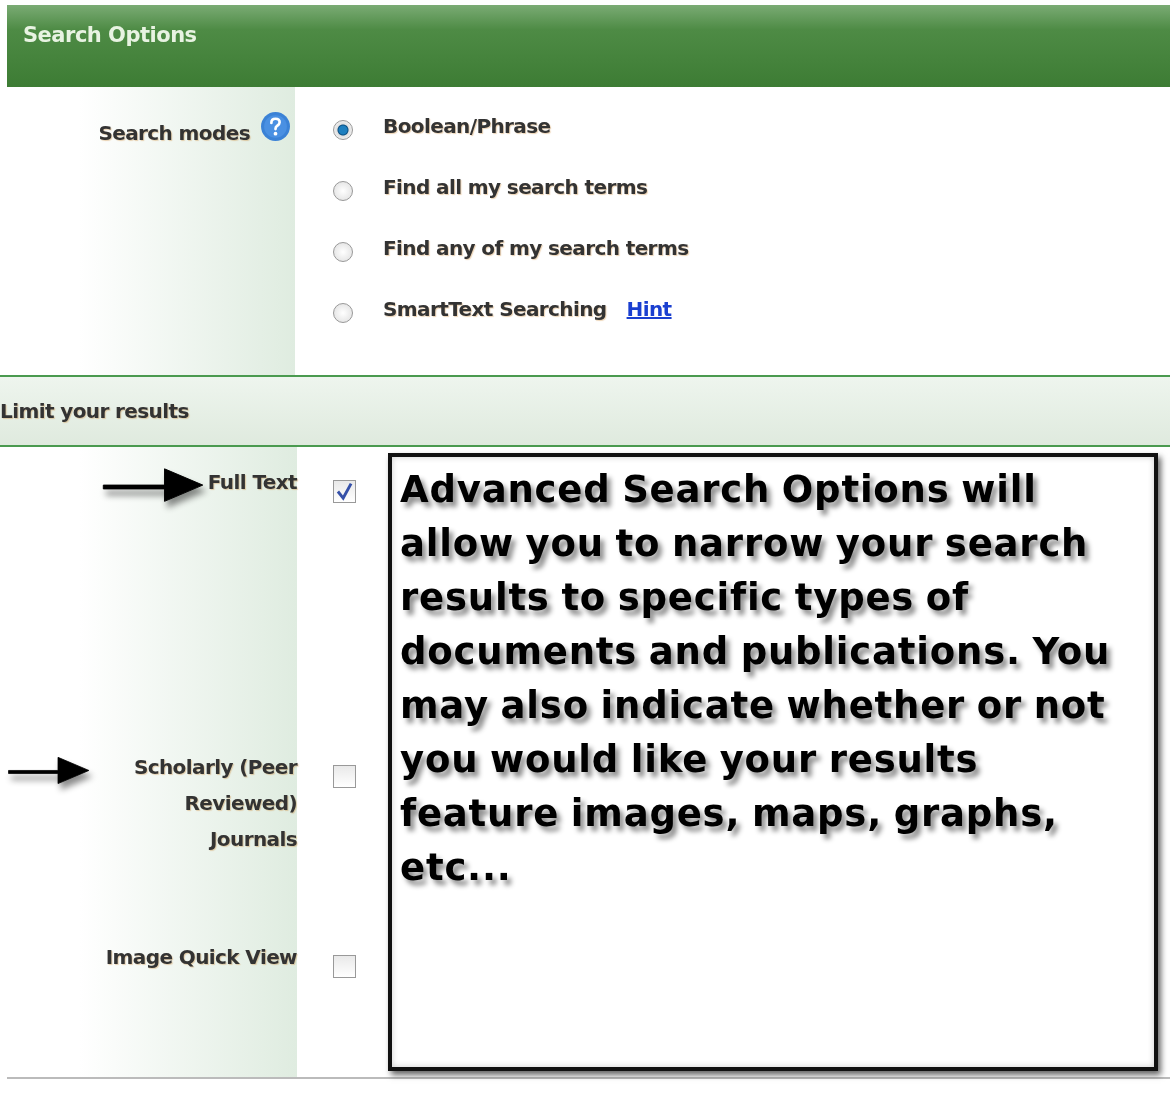 This screenshot has height=1098, width=1173. I want to click on option-label: Boolean/Phrase, so click(467, 125).